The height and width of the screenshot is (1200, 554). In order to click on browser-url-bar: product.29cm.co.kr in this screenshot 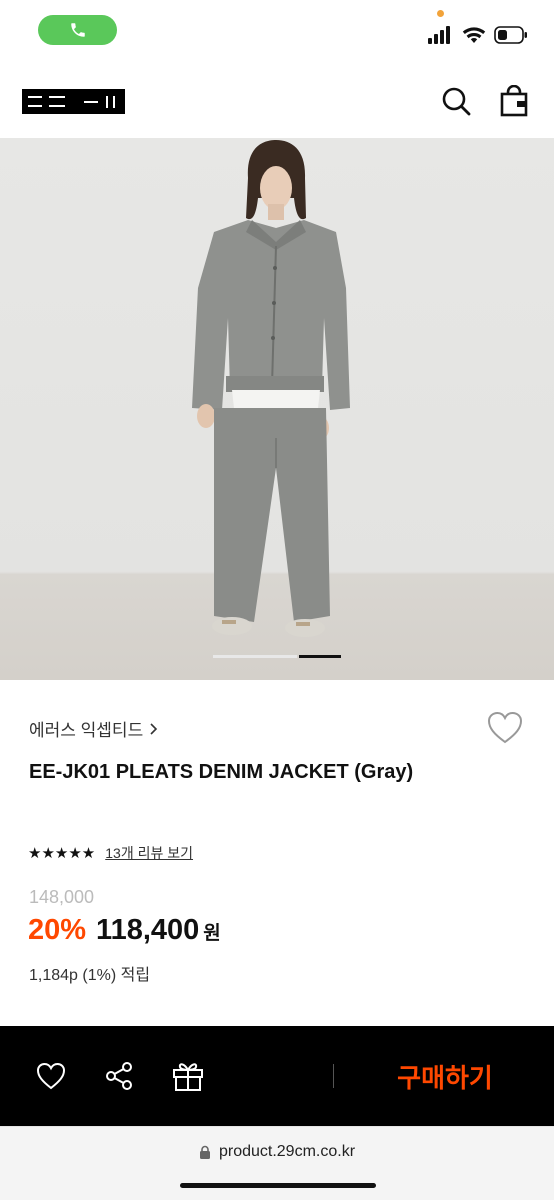, I will do `click(277, 1163)`.